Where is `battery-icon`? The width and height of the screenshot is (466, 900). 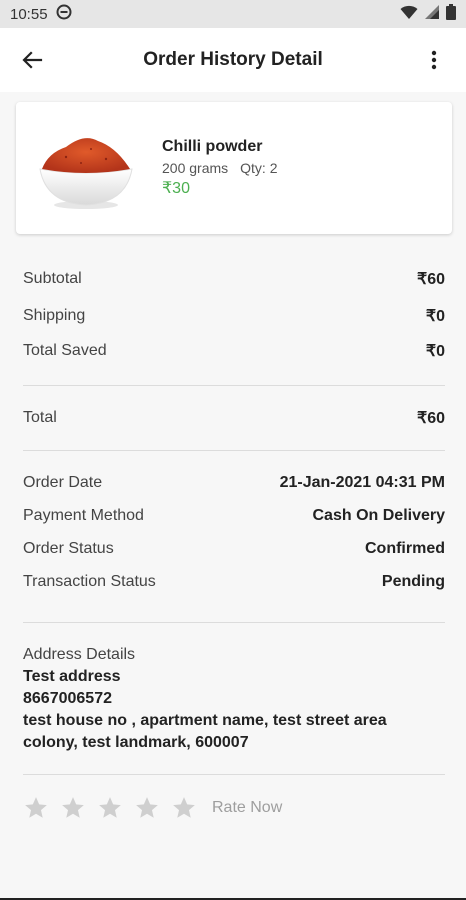 battery-icon is located at coordinates (451, 14).